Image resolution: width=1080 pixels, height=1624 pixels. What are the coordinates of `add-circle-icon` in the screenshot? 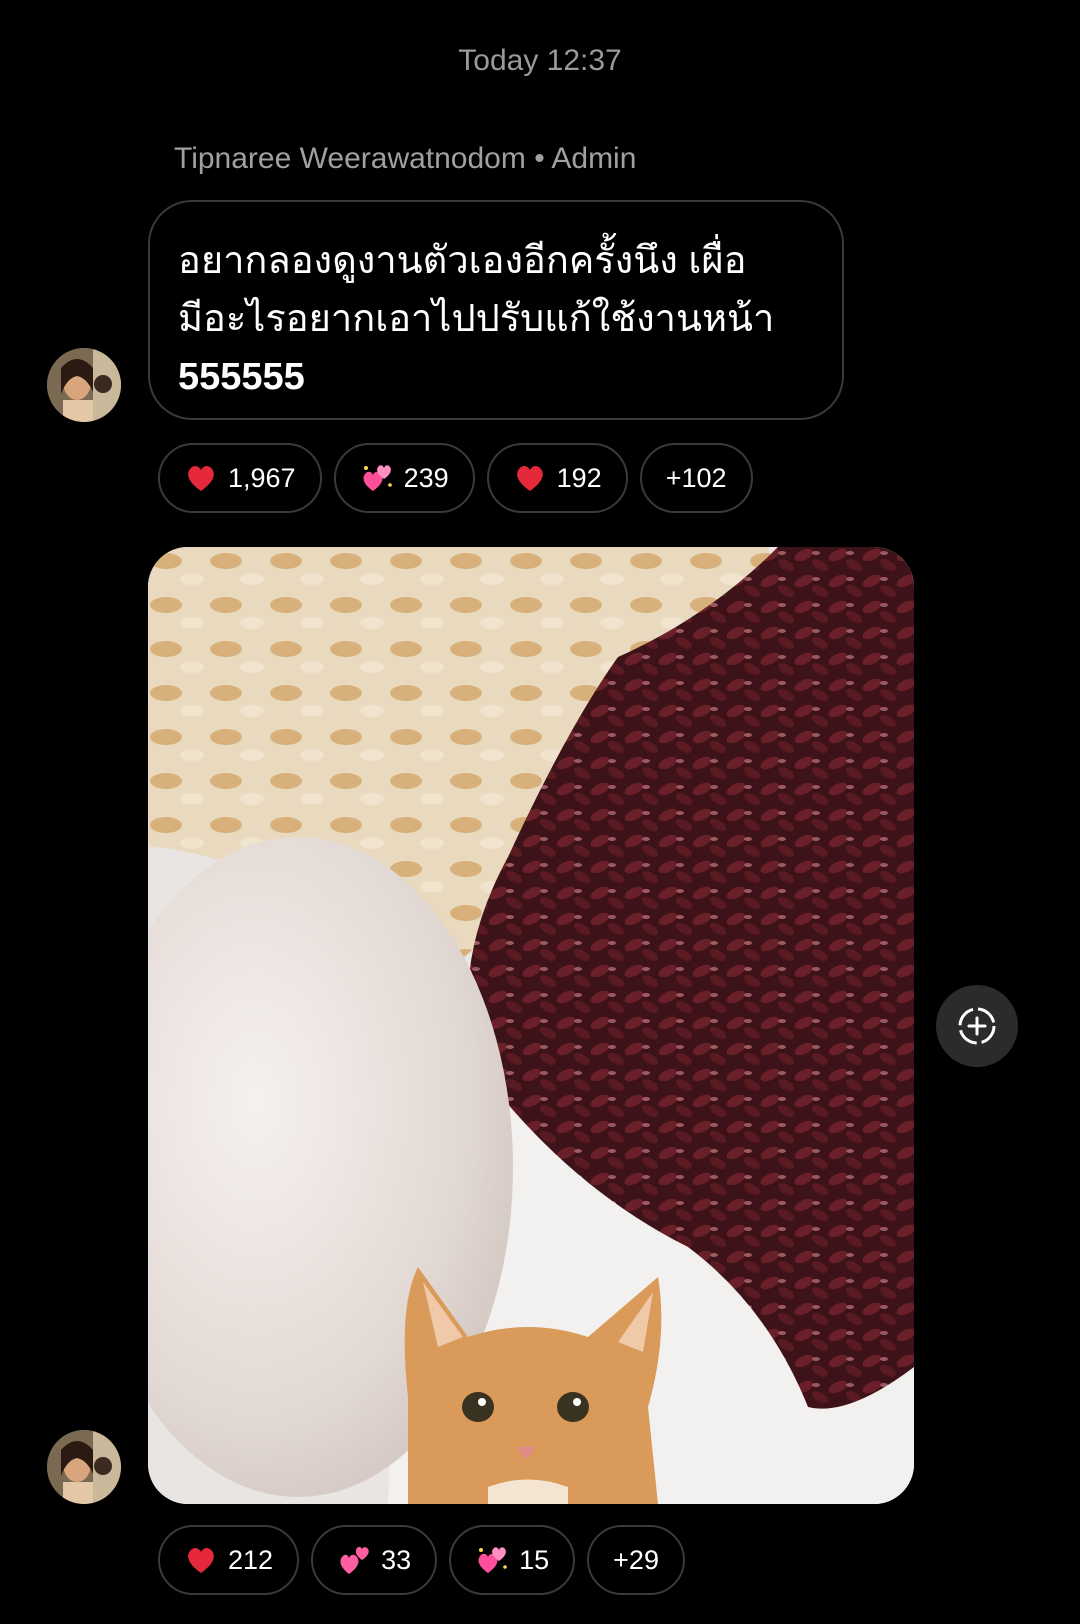 It's located at (977, 1026).